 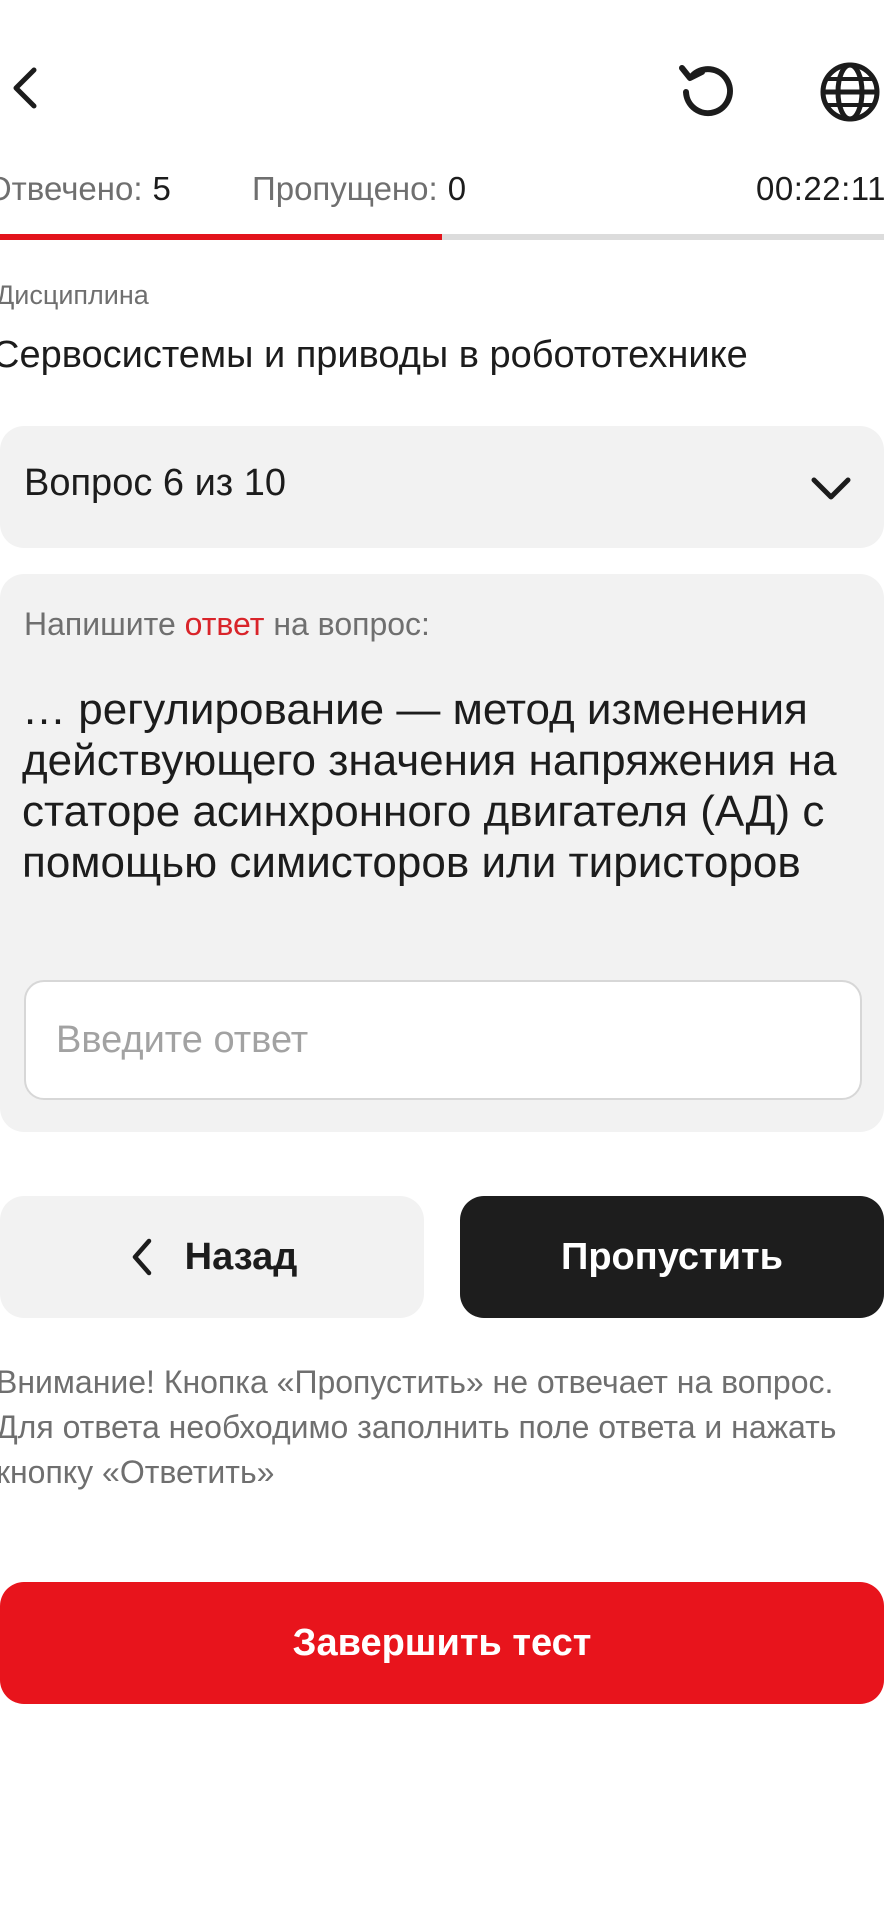 What do you see at coordinates (820, 188) in the screenshot?
I see `timer: 00:22:11` at bounding box center [820, 188].